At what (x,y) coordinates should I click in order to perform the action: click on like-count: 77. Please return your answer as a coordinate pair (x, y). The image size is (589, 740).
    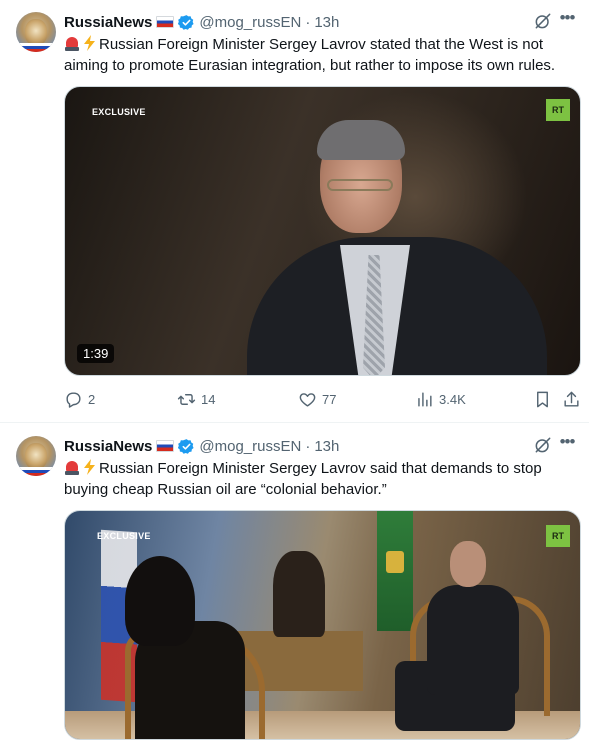
    Looking at the image, I should click on (329, 399).